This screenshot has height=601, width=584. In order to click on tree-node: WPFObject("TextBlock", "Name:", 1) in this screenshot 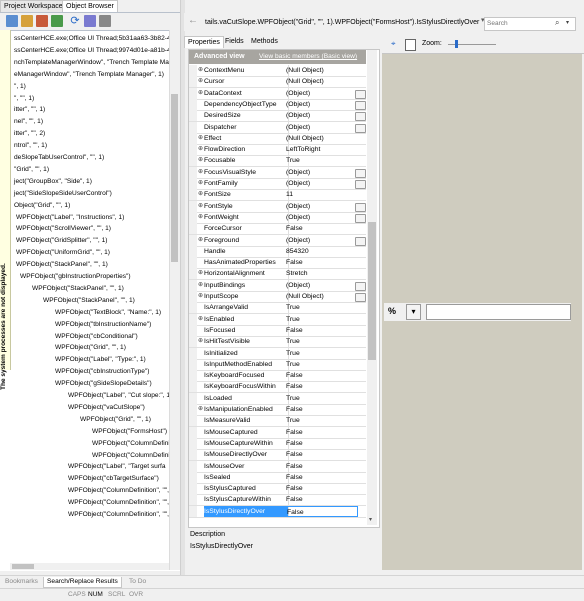, I will do `click(108, 312)`.